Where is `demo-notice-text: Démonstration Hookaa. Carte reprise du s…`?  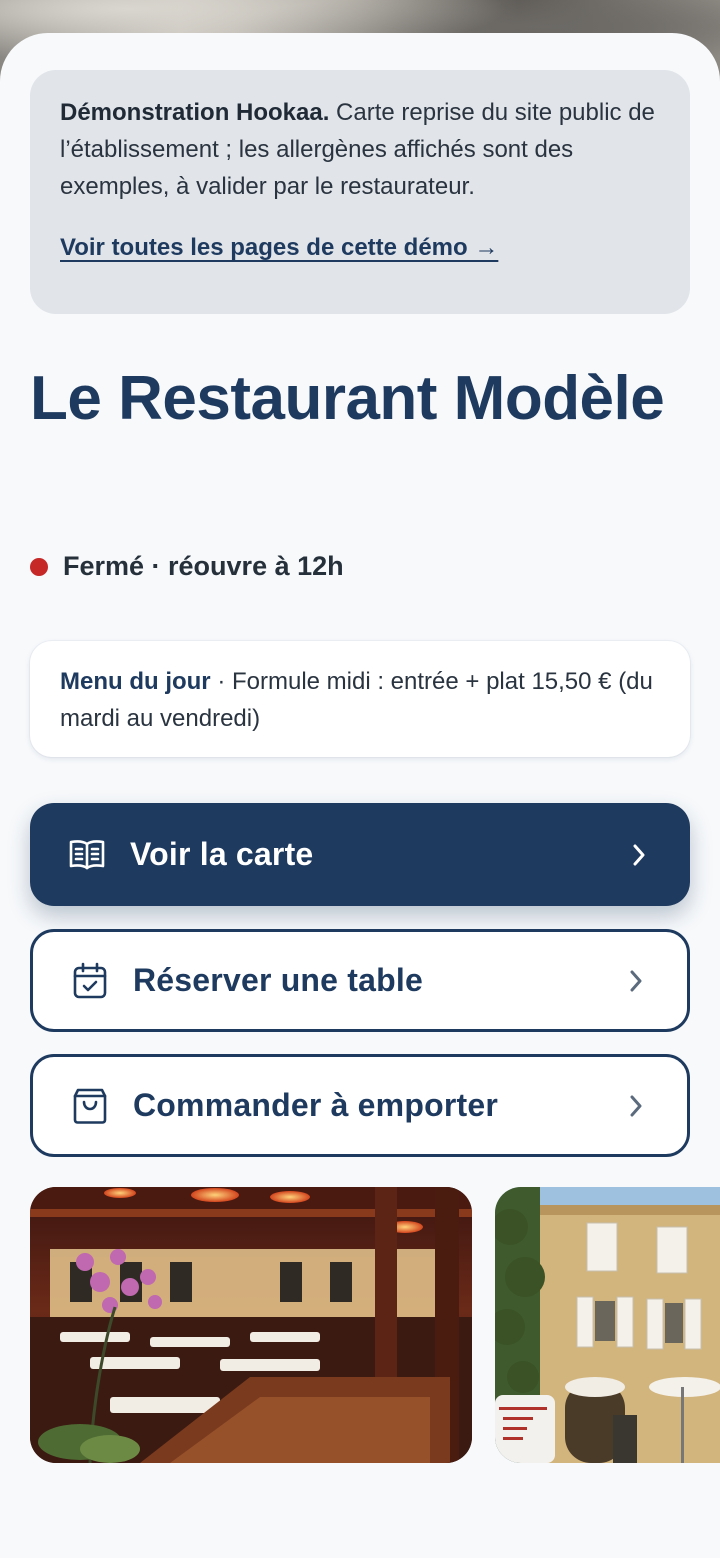
demo-notice-text: Démonstration Hookaa. Carte reprise du s… is located at coordinates (360, 149).